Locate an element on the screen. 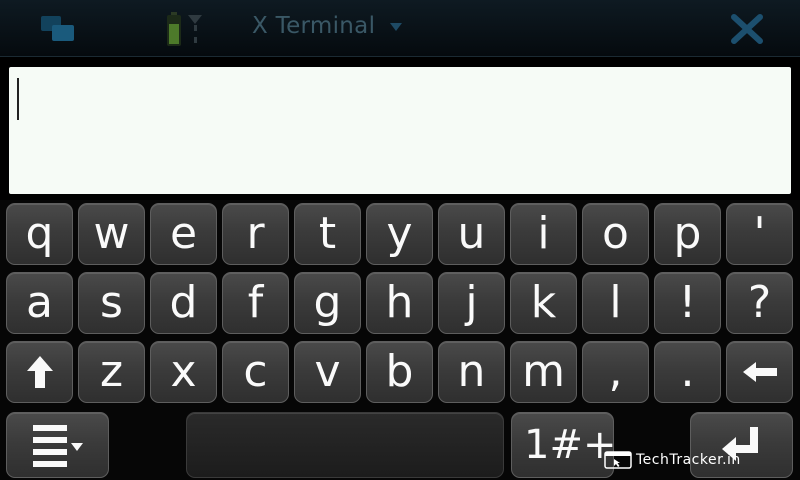 The image size is (800, 480). key-period: . is located at coordinates (687, 372).